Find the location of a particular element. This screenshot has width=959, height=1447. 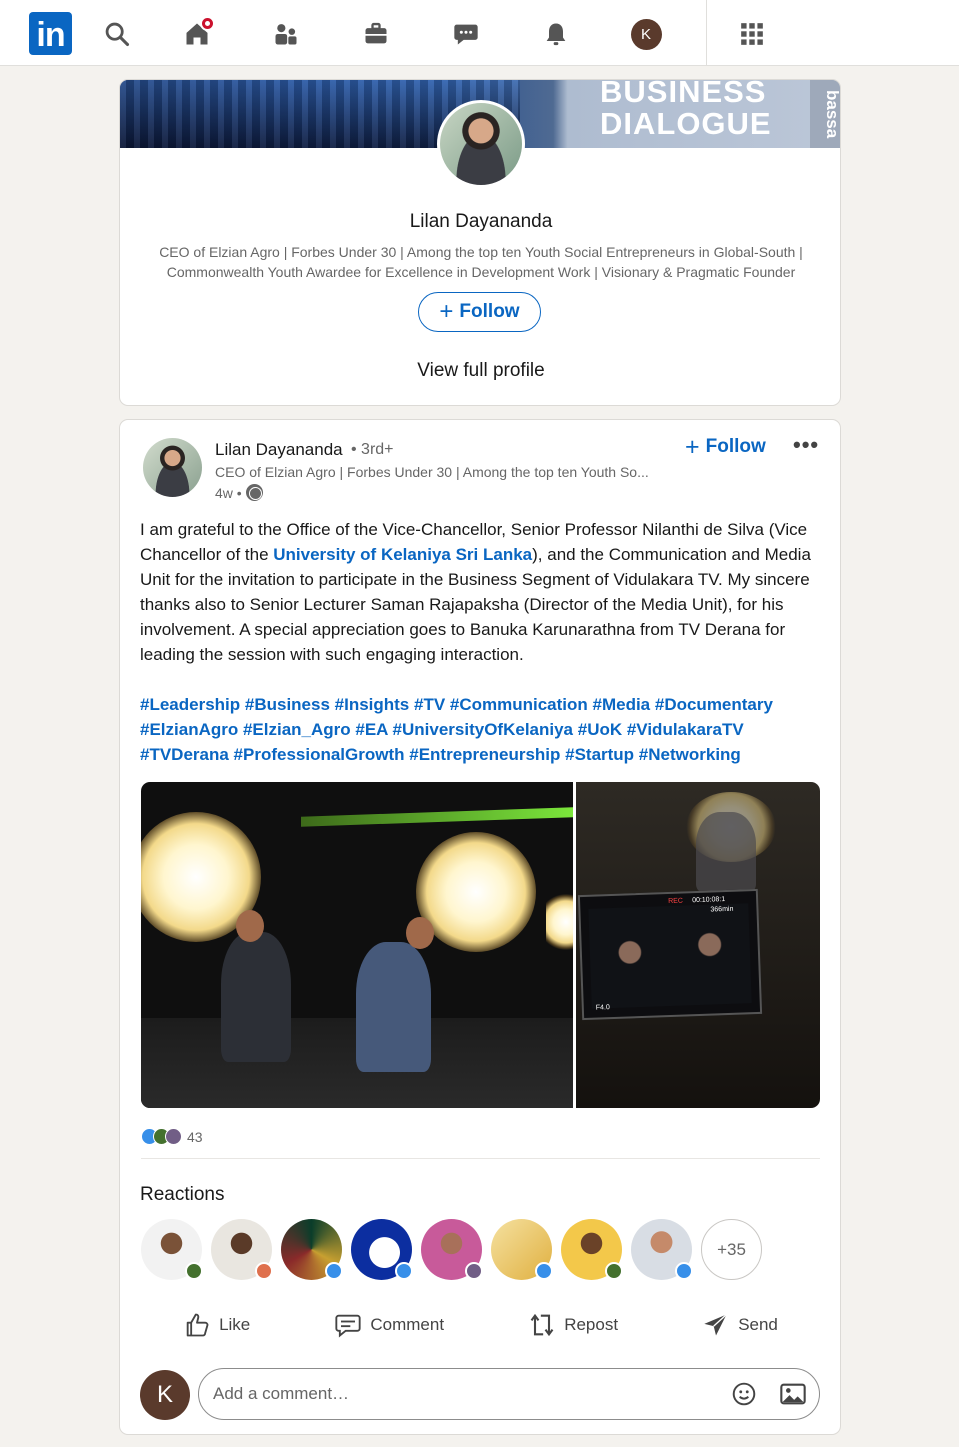

connection-degree: • 3rd+ is located at coordinates (372, 449).